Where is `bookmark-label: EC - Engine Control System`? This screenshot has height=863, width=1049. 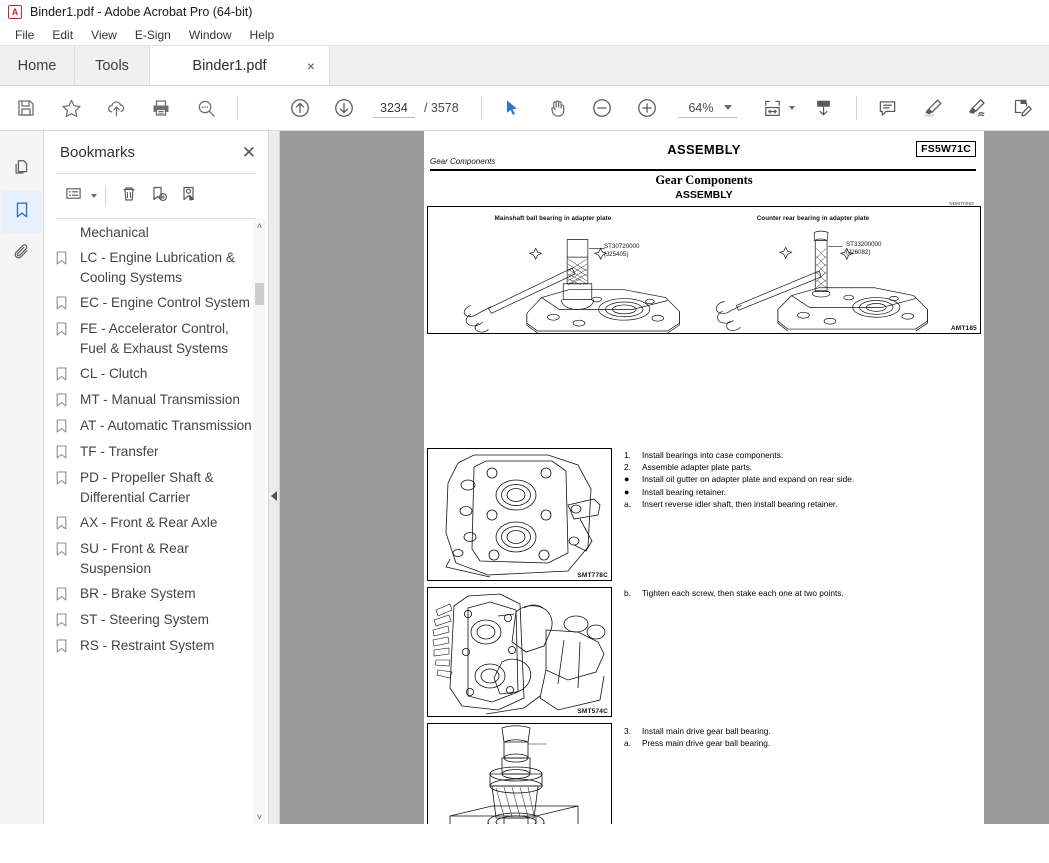 bookmark-label: EC - Engine Control System is located at coordinates (165, 302).